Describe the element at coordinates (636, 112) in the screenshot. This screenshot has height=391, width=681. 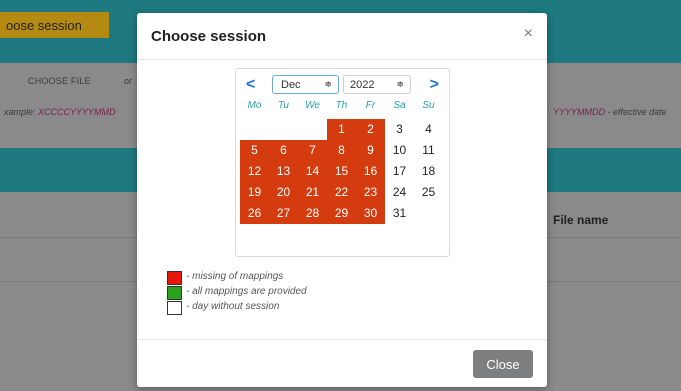
I see `example-suffix: - effective date` at that location.